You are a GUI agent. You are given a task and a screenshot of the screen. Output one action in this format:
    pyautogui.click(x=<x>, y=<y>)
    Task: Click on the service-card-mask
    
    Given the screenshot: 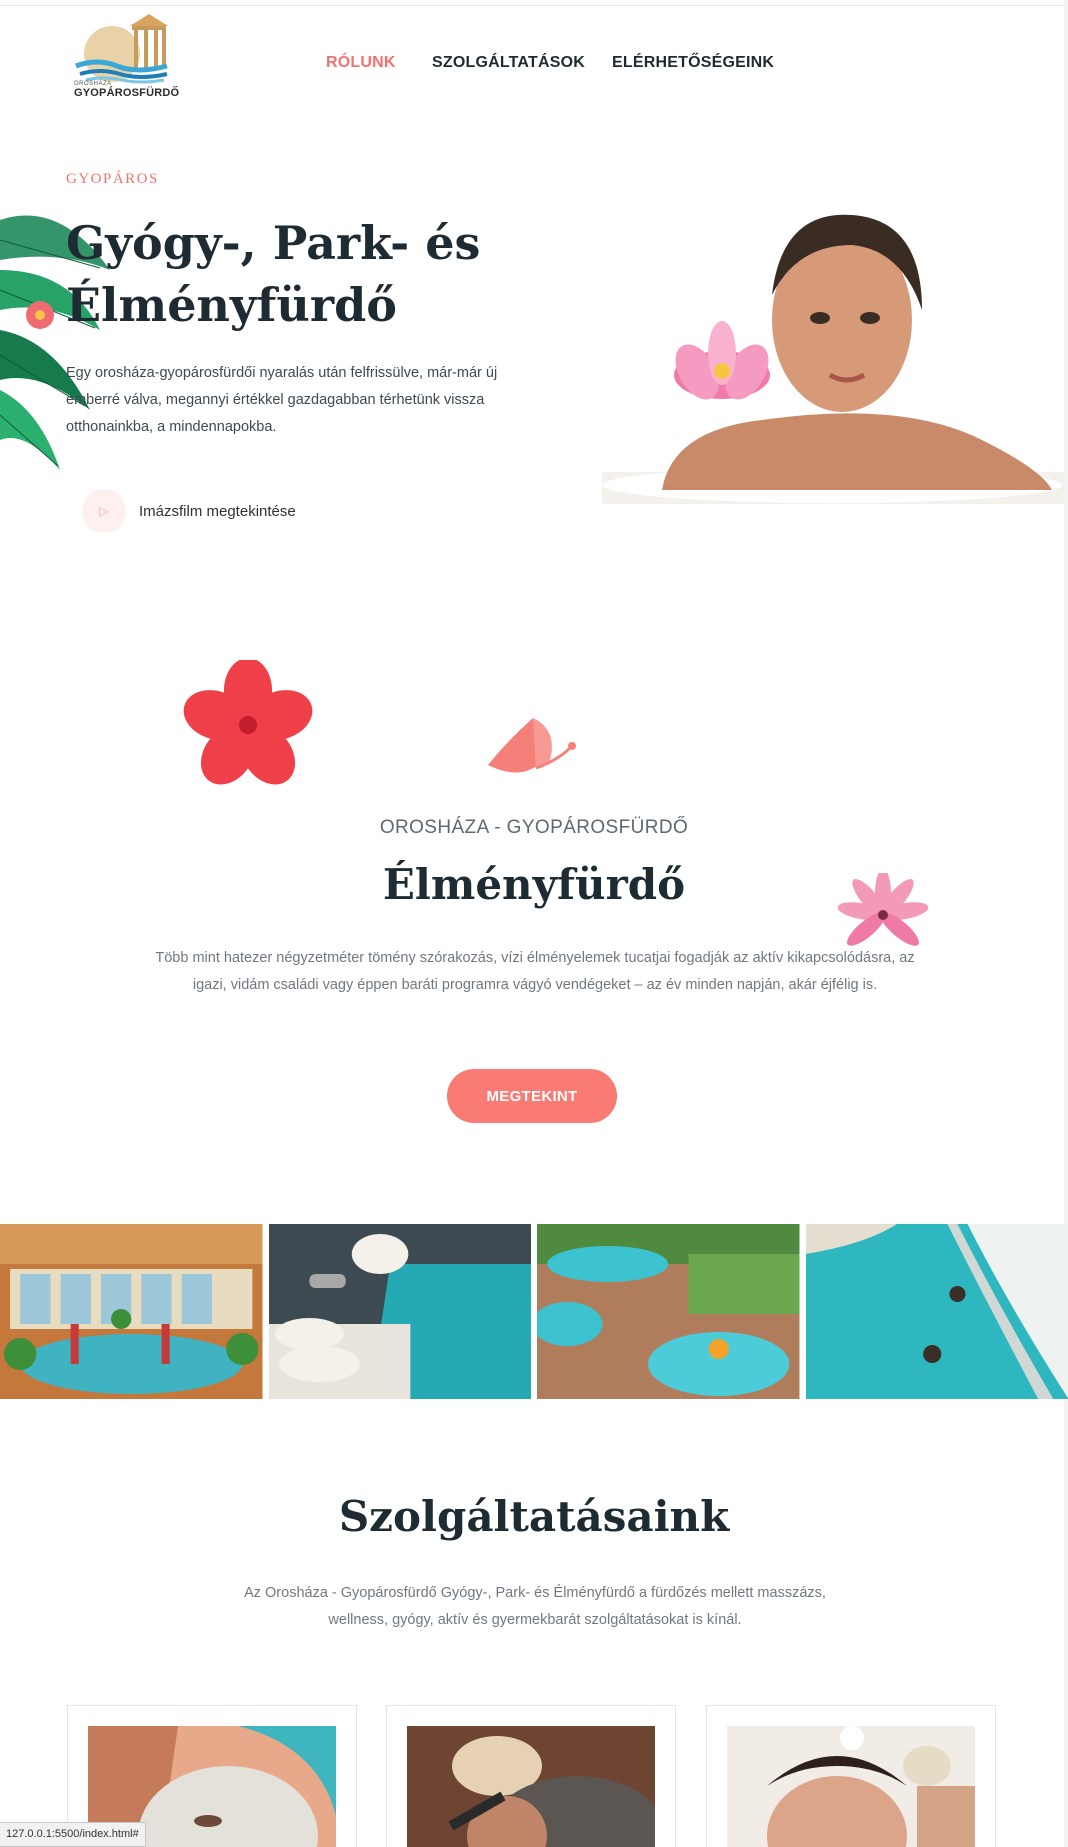 What is the action you would take?
    pyautogui.click(x=531, y=1776)
    